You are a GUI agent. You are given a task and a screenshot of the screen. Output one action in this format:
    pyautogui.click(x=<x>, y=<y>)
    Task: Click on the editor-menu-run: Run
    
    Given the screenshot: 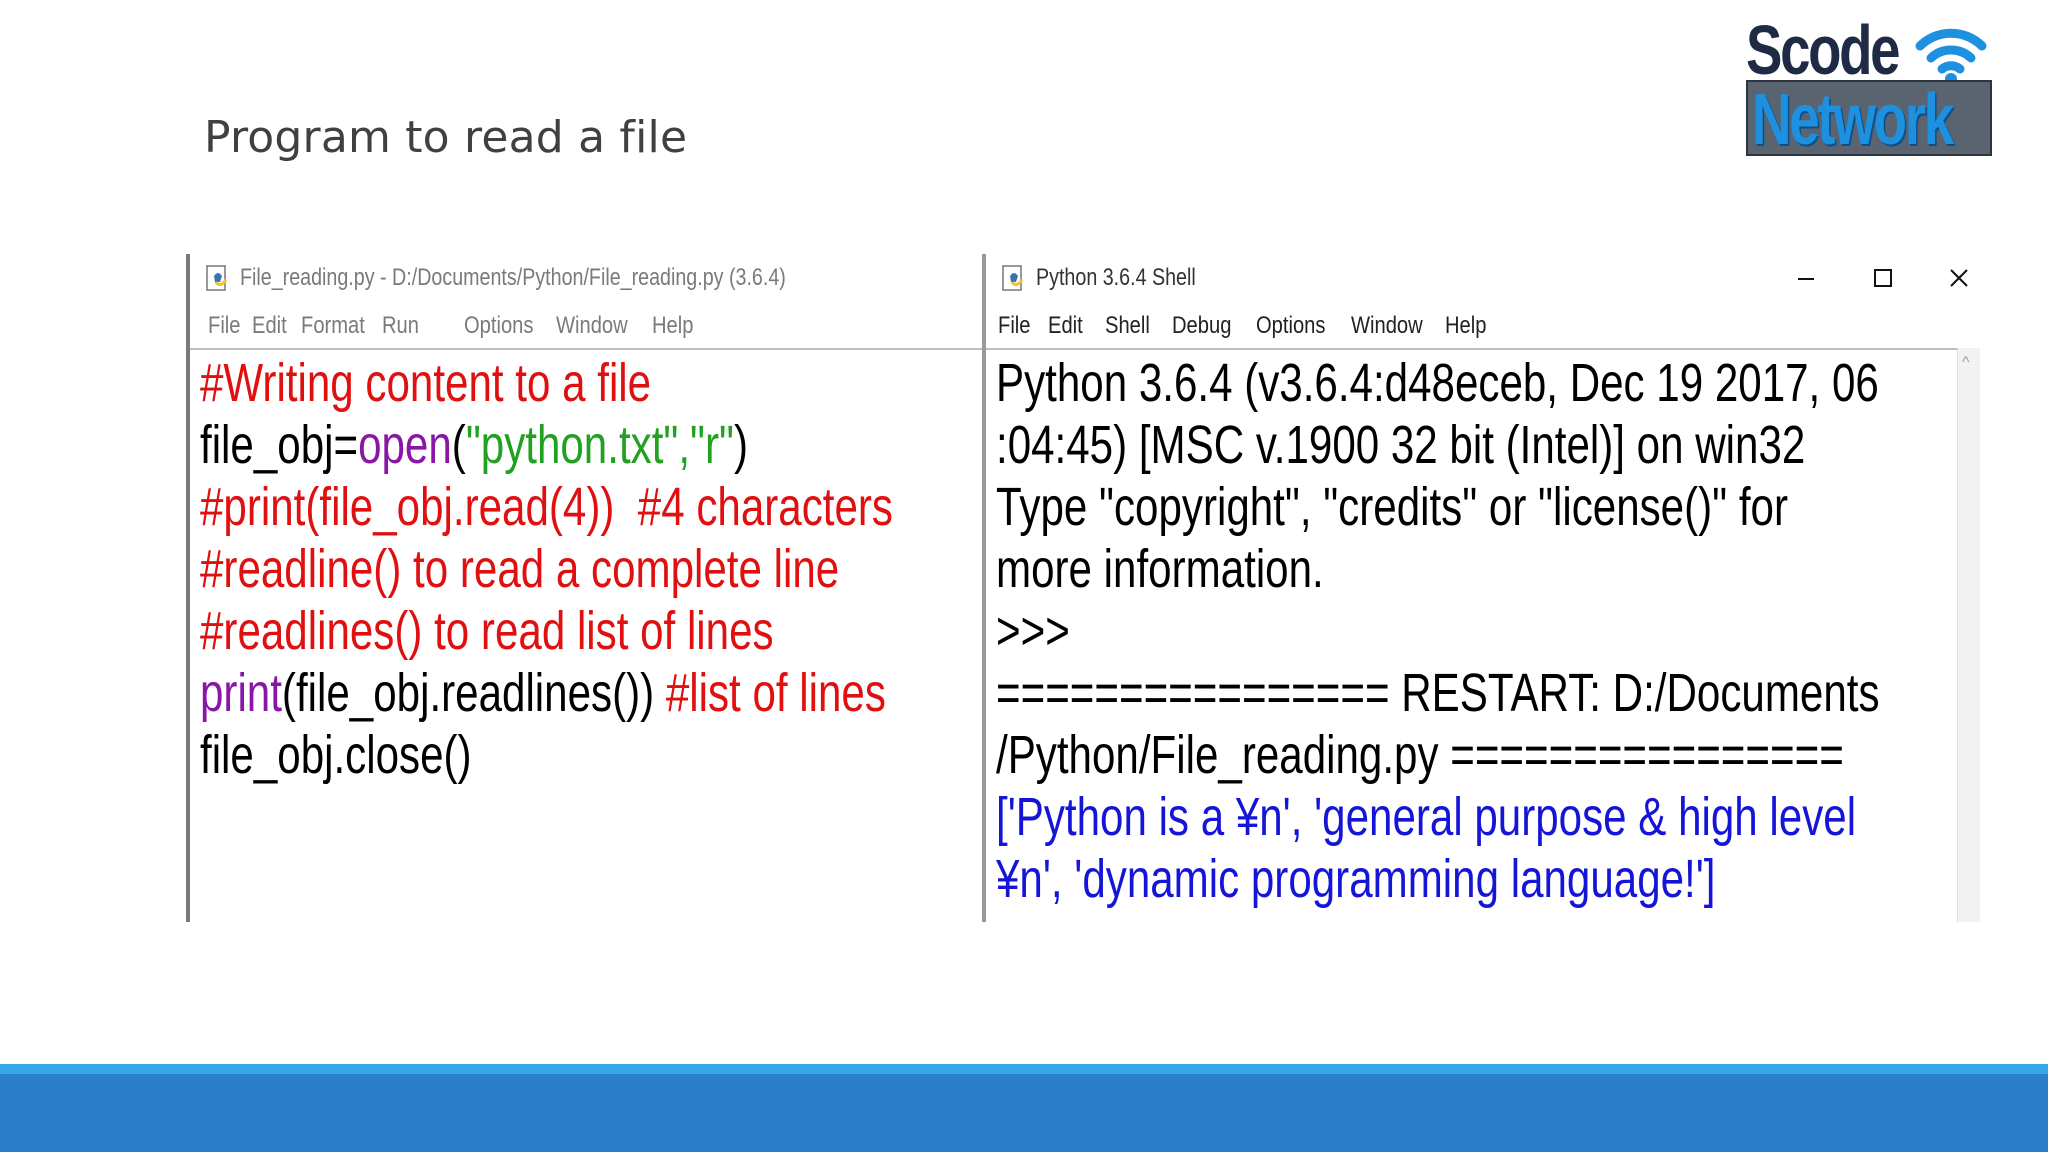 What is the action you would take?
    pyautogui.click(x=400, y=326)
    